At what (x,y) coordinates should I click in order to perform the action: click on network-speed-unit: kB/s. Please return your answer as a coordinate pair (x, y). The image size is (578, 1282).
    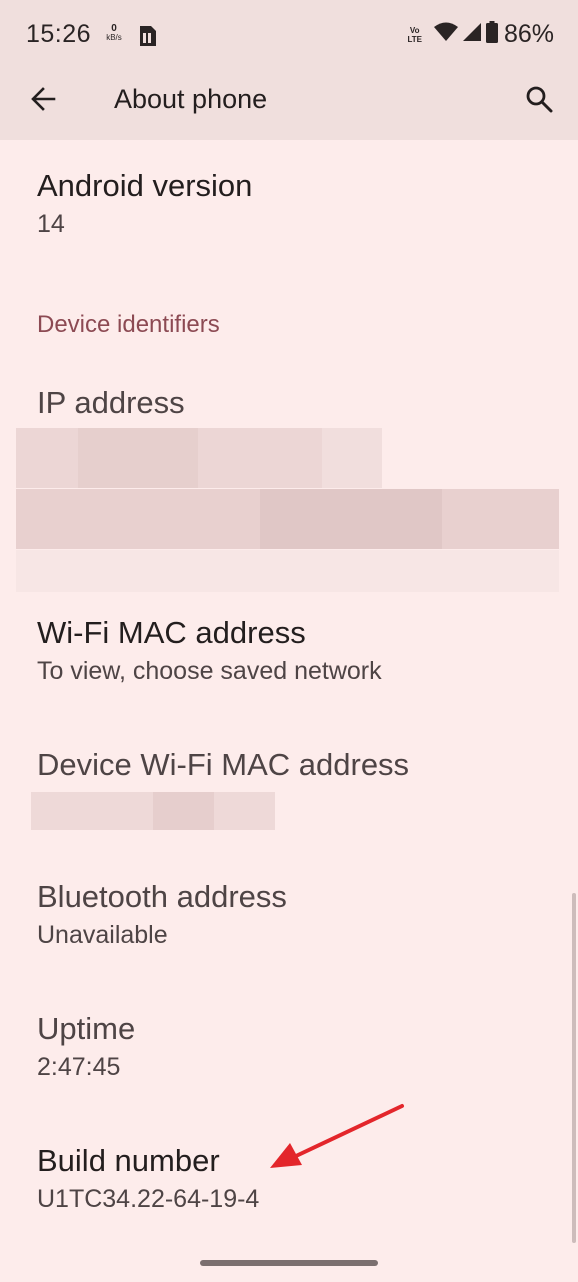
    Looking at the image, I should click on (114, 37).